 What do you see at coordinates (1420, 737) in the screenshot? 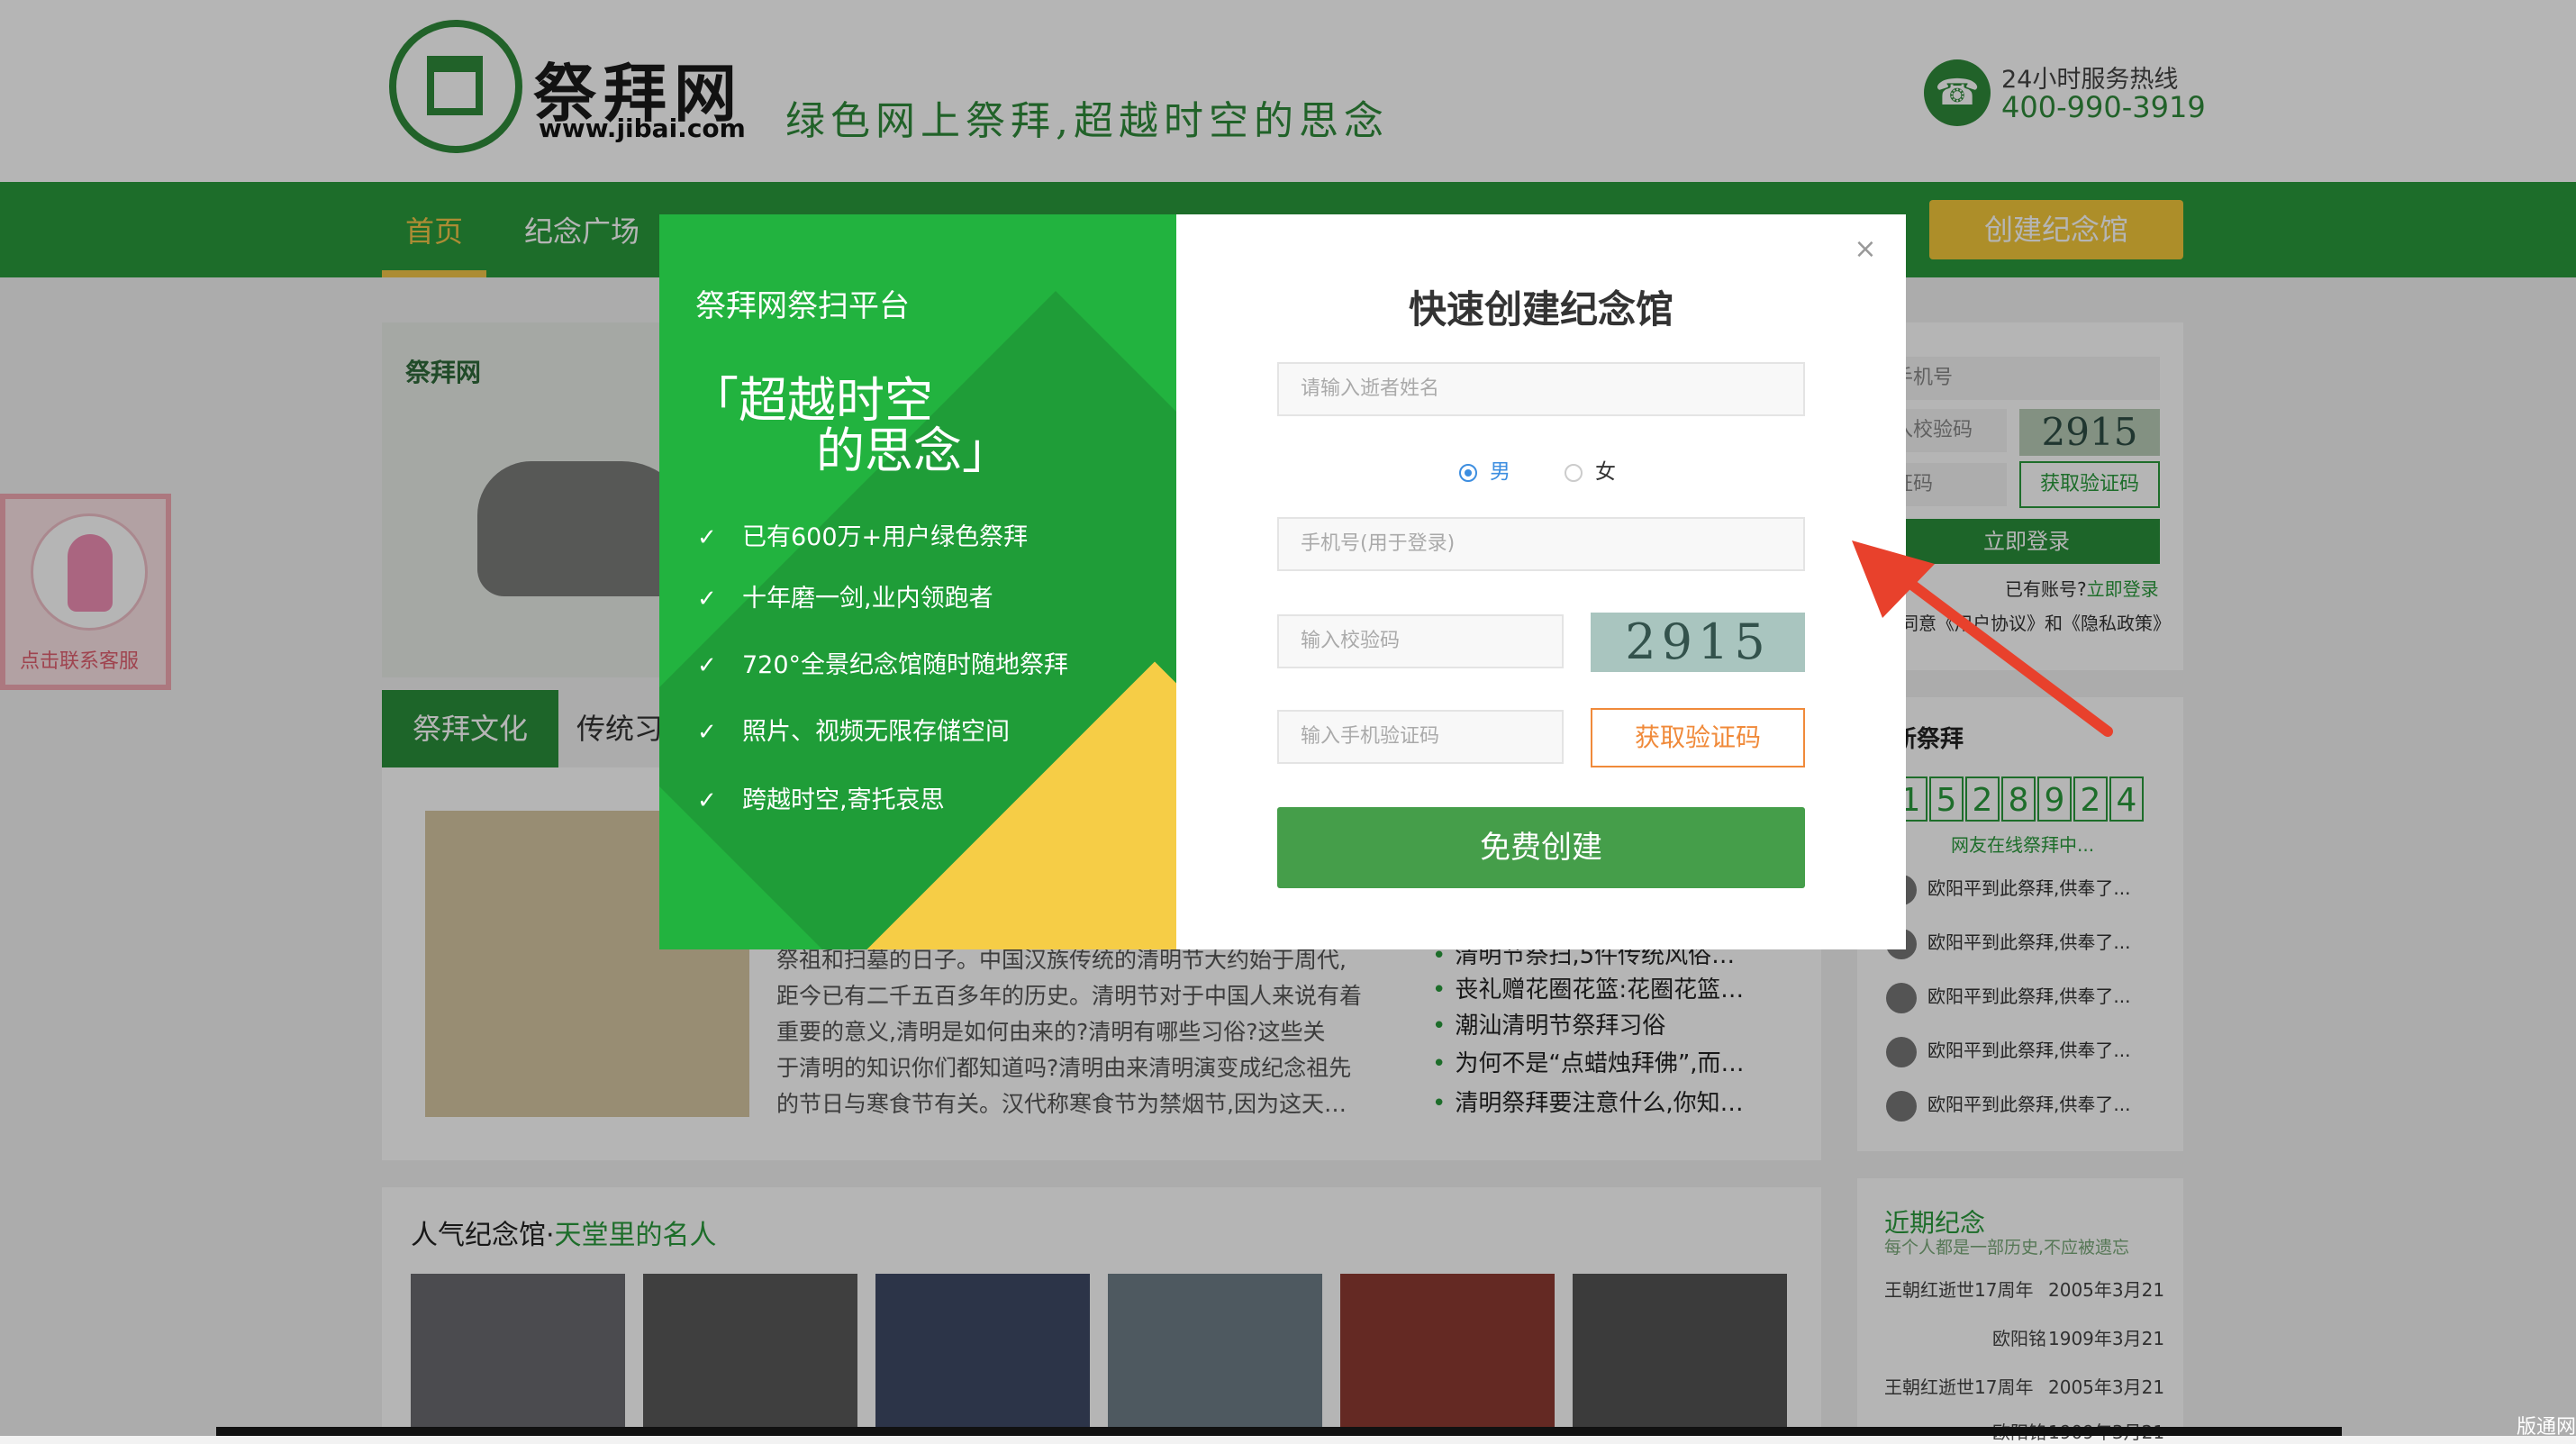
I see `sms-code-input: 输入手机验证码` at bounding box center [1420, 737].